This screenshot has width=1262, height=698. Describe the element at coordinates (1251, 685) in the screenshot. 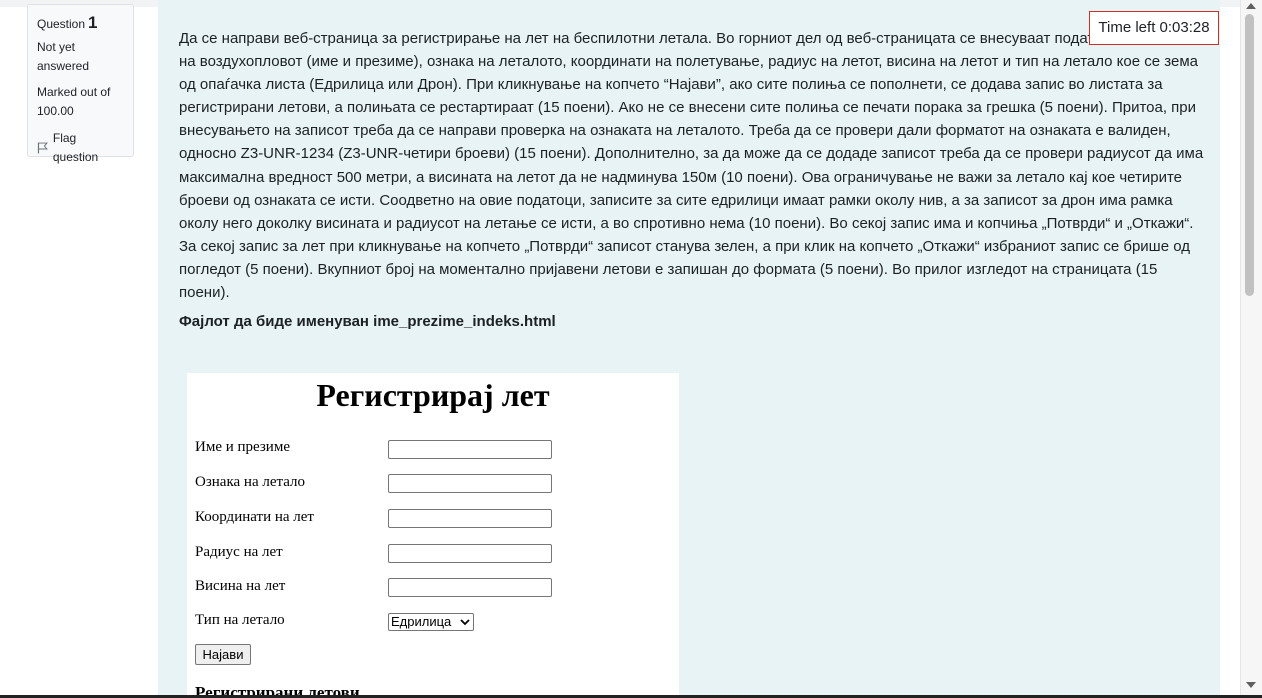

I see `scroll-down-arrow-icon` at that location.